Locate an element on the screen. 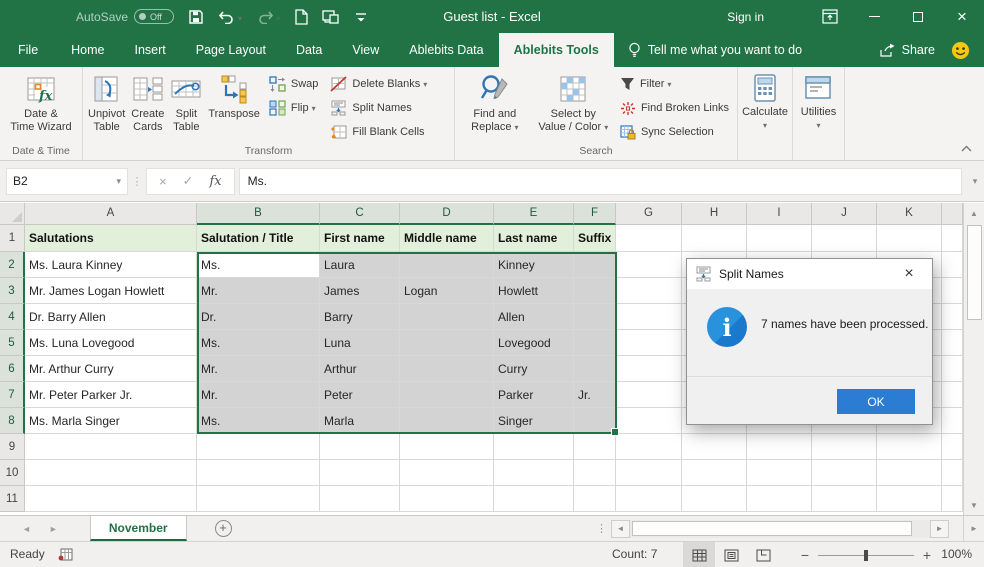 This screenshot has width=984, height=567. swap-button: Swap is located at coordinates (294, 84).